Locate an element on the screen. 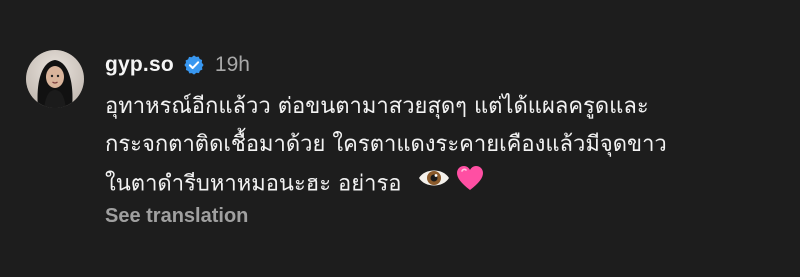 The width and height of the screenshot is (800, 277). timestamp: 19h is located at coordinates (232, 64).